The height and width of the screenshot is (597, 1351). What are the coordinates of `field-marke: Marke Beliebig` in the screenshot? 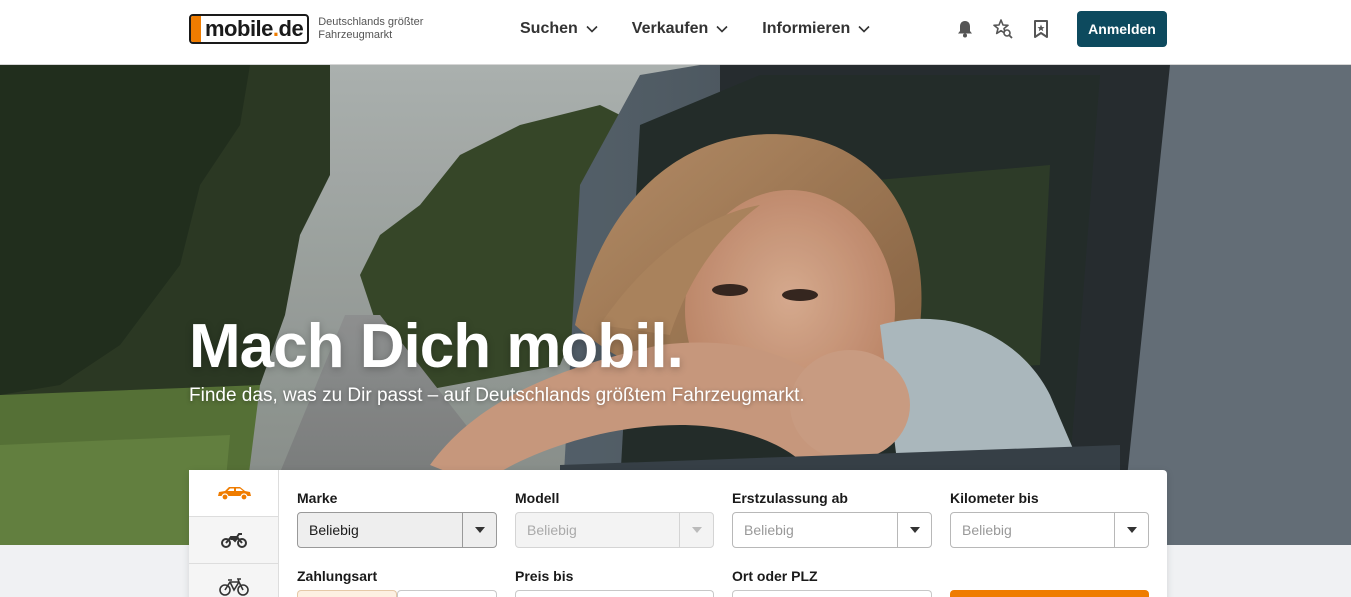 It's located at (397, 519).